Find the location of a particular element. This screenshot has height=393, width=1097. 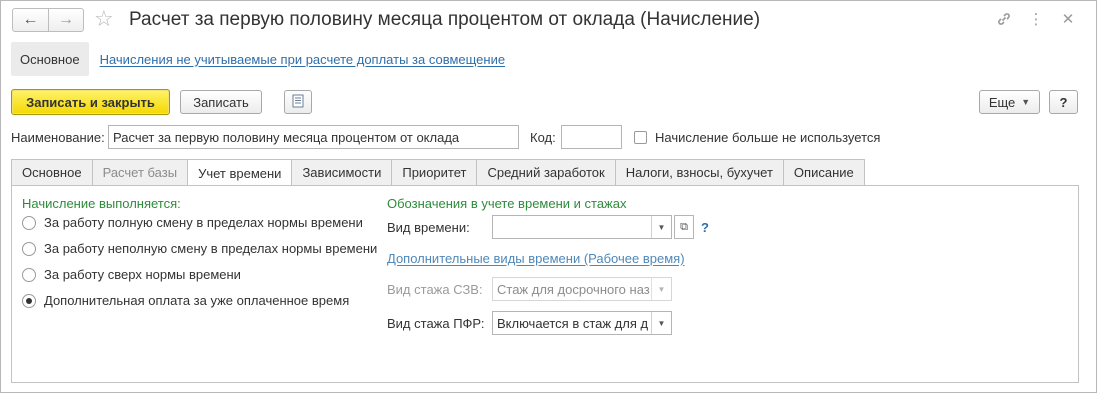

tab-base-calculation: Расчет базы is located at coordinates (139, 172).